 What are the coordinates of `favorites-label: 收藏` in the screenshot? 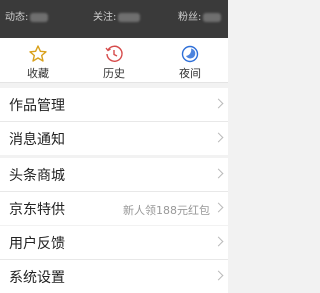 It's located at (38, 73).